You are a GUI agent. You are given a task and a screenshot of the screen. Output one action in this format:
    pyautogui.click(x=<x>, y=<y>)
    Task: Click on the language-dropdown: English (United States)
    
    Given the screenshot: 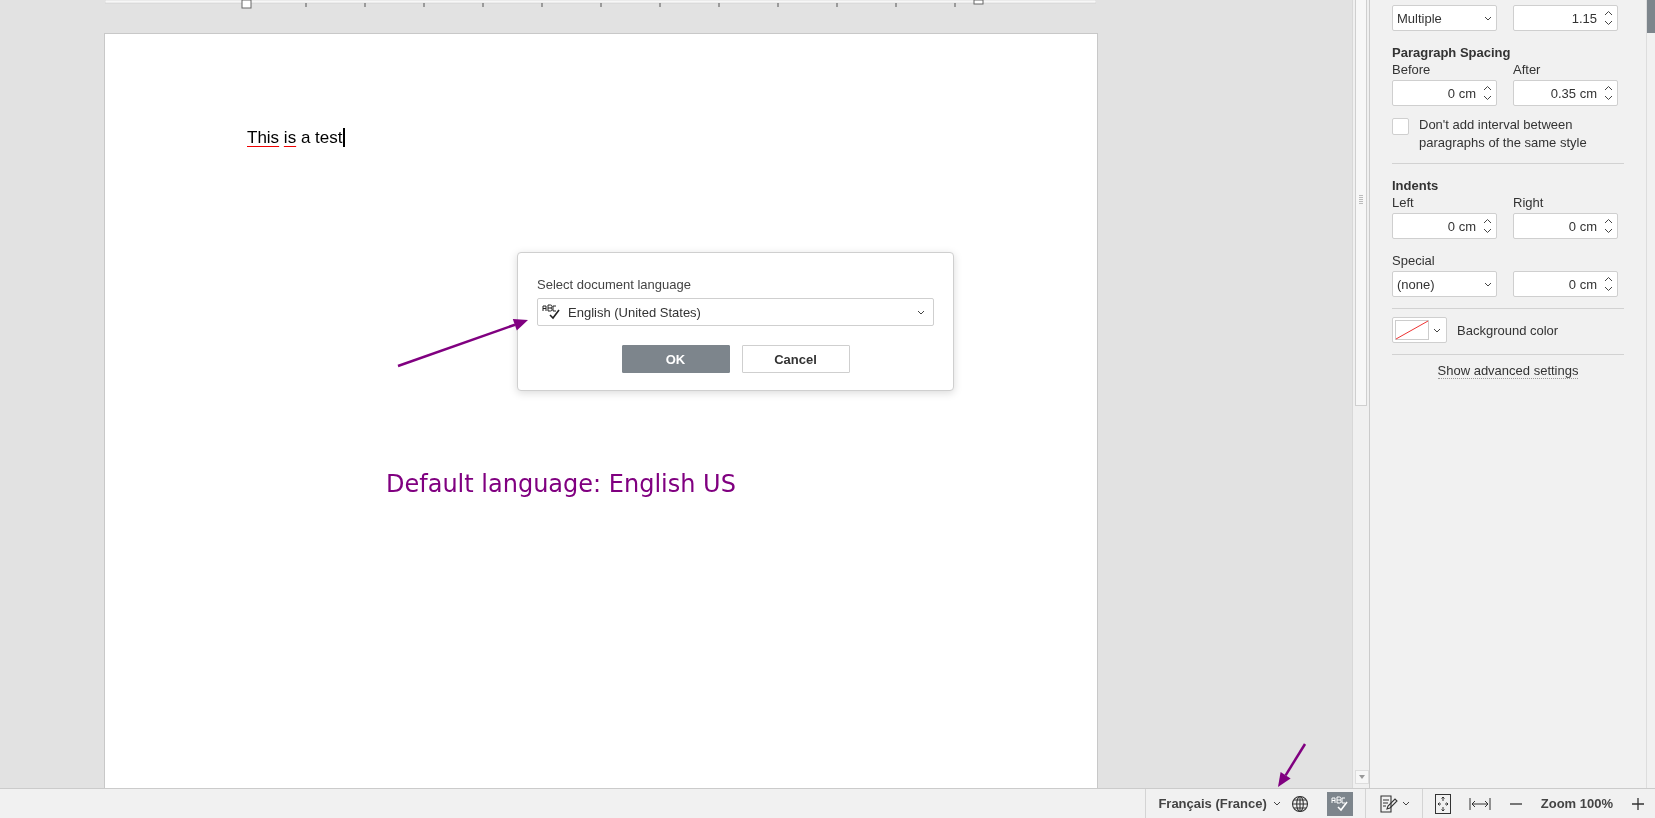 What is the action you would take?
    pyautogui.click(x=735, y=312)
    